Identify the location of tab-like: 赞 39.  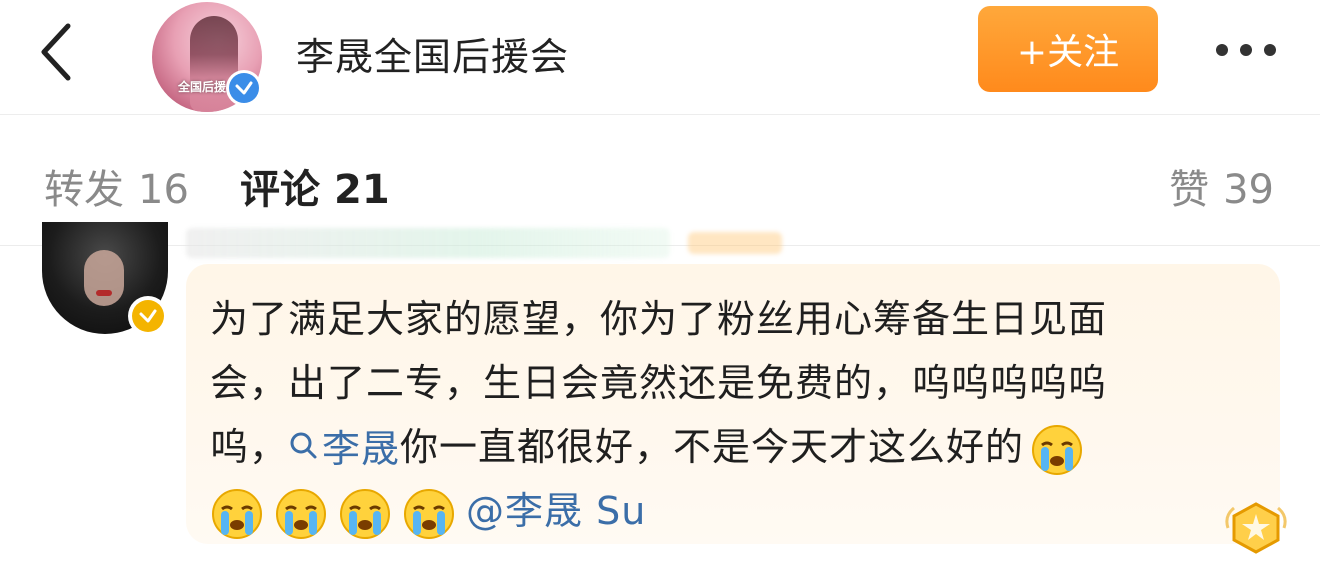
(1221, 186).